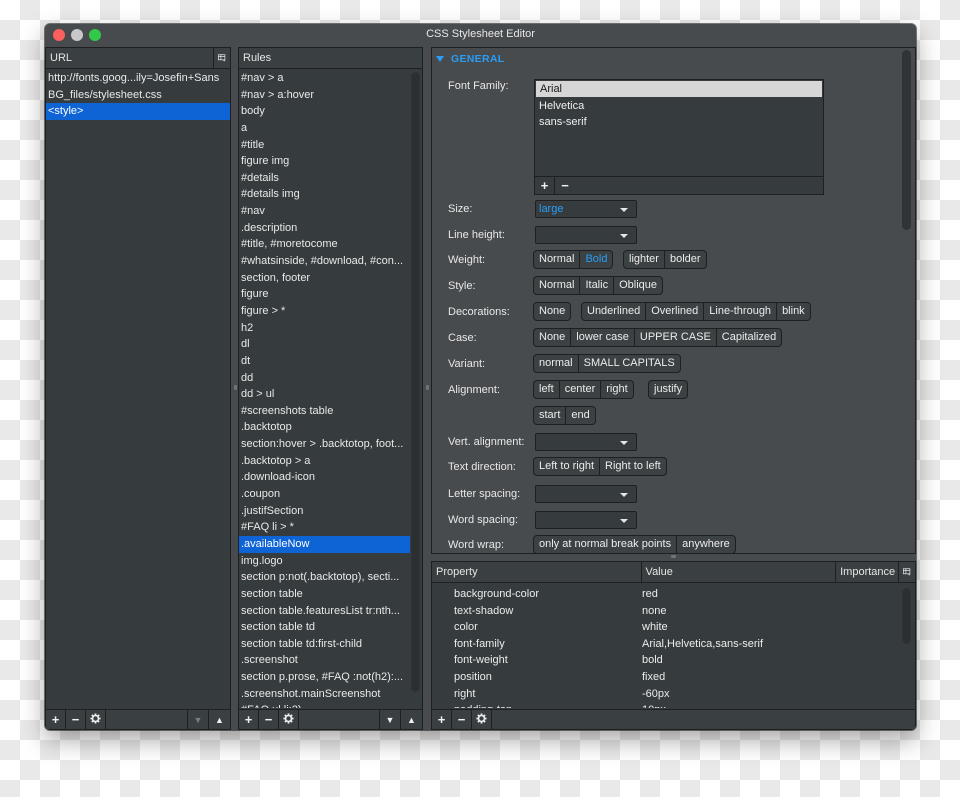 This screenshot has height=797, width=960. I want to click on decoration-overlined-button: Overlined, so click(675, 311).